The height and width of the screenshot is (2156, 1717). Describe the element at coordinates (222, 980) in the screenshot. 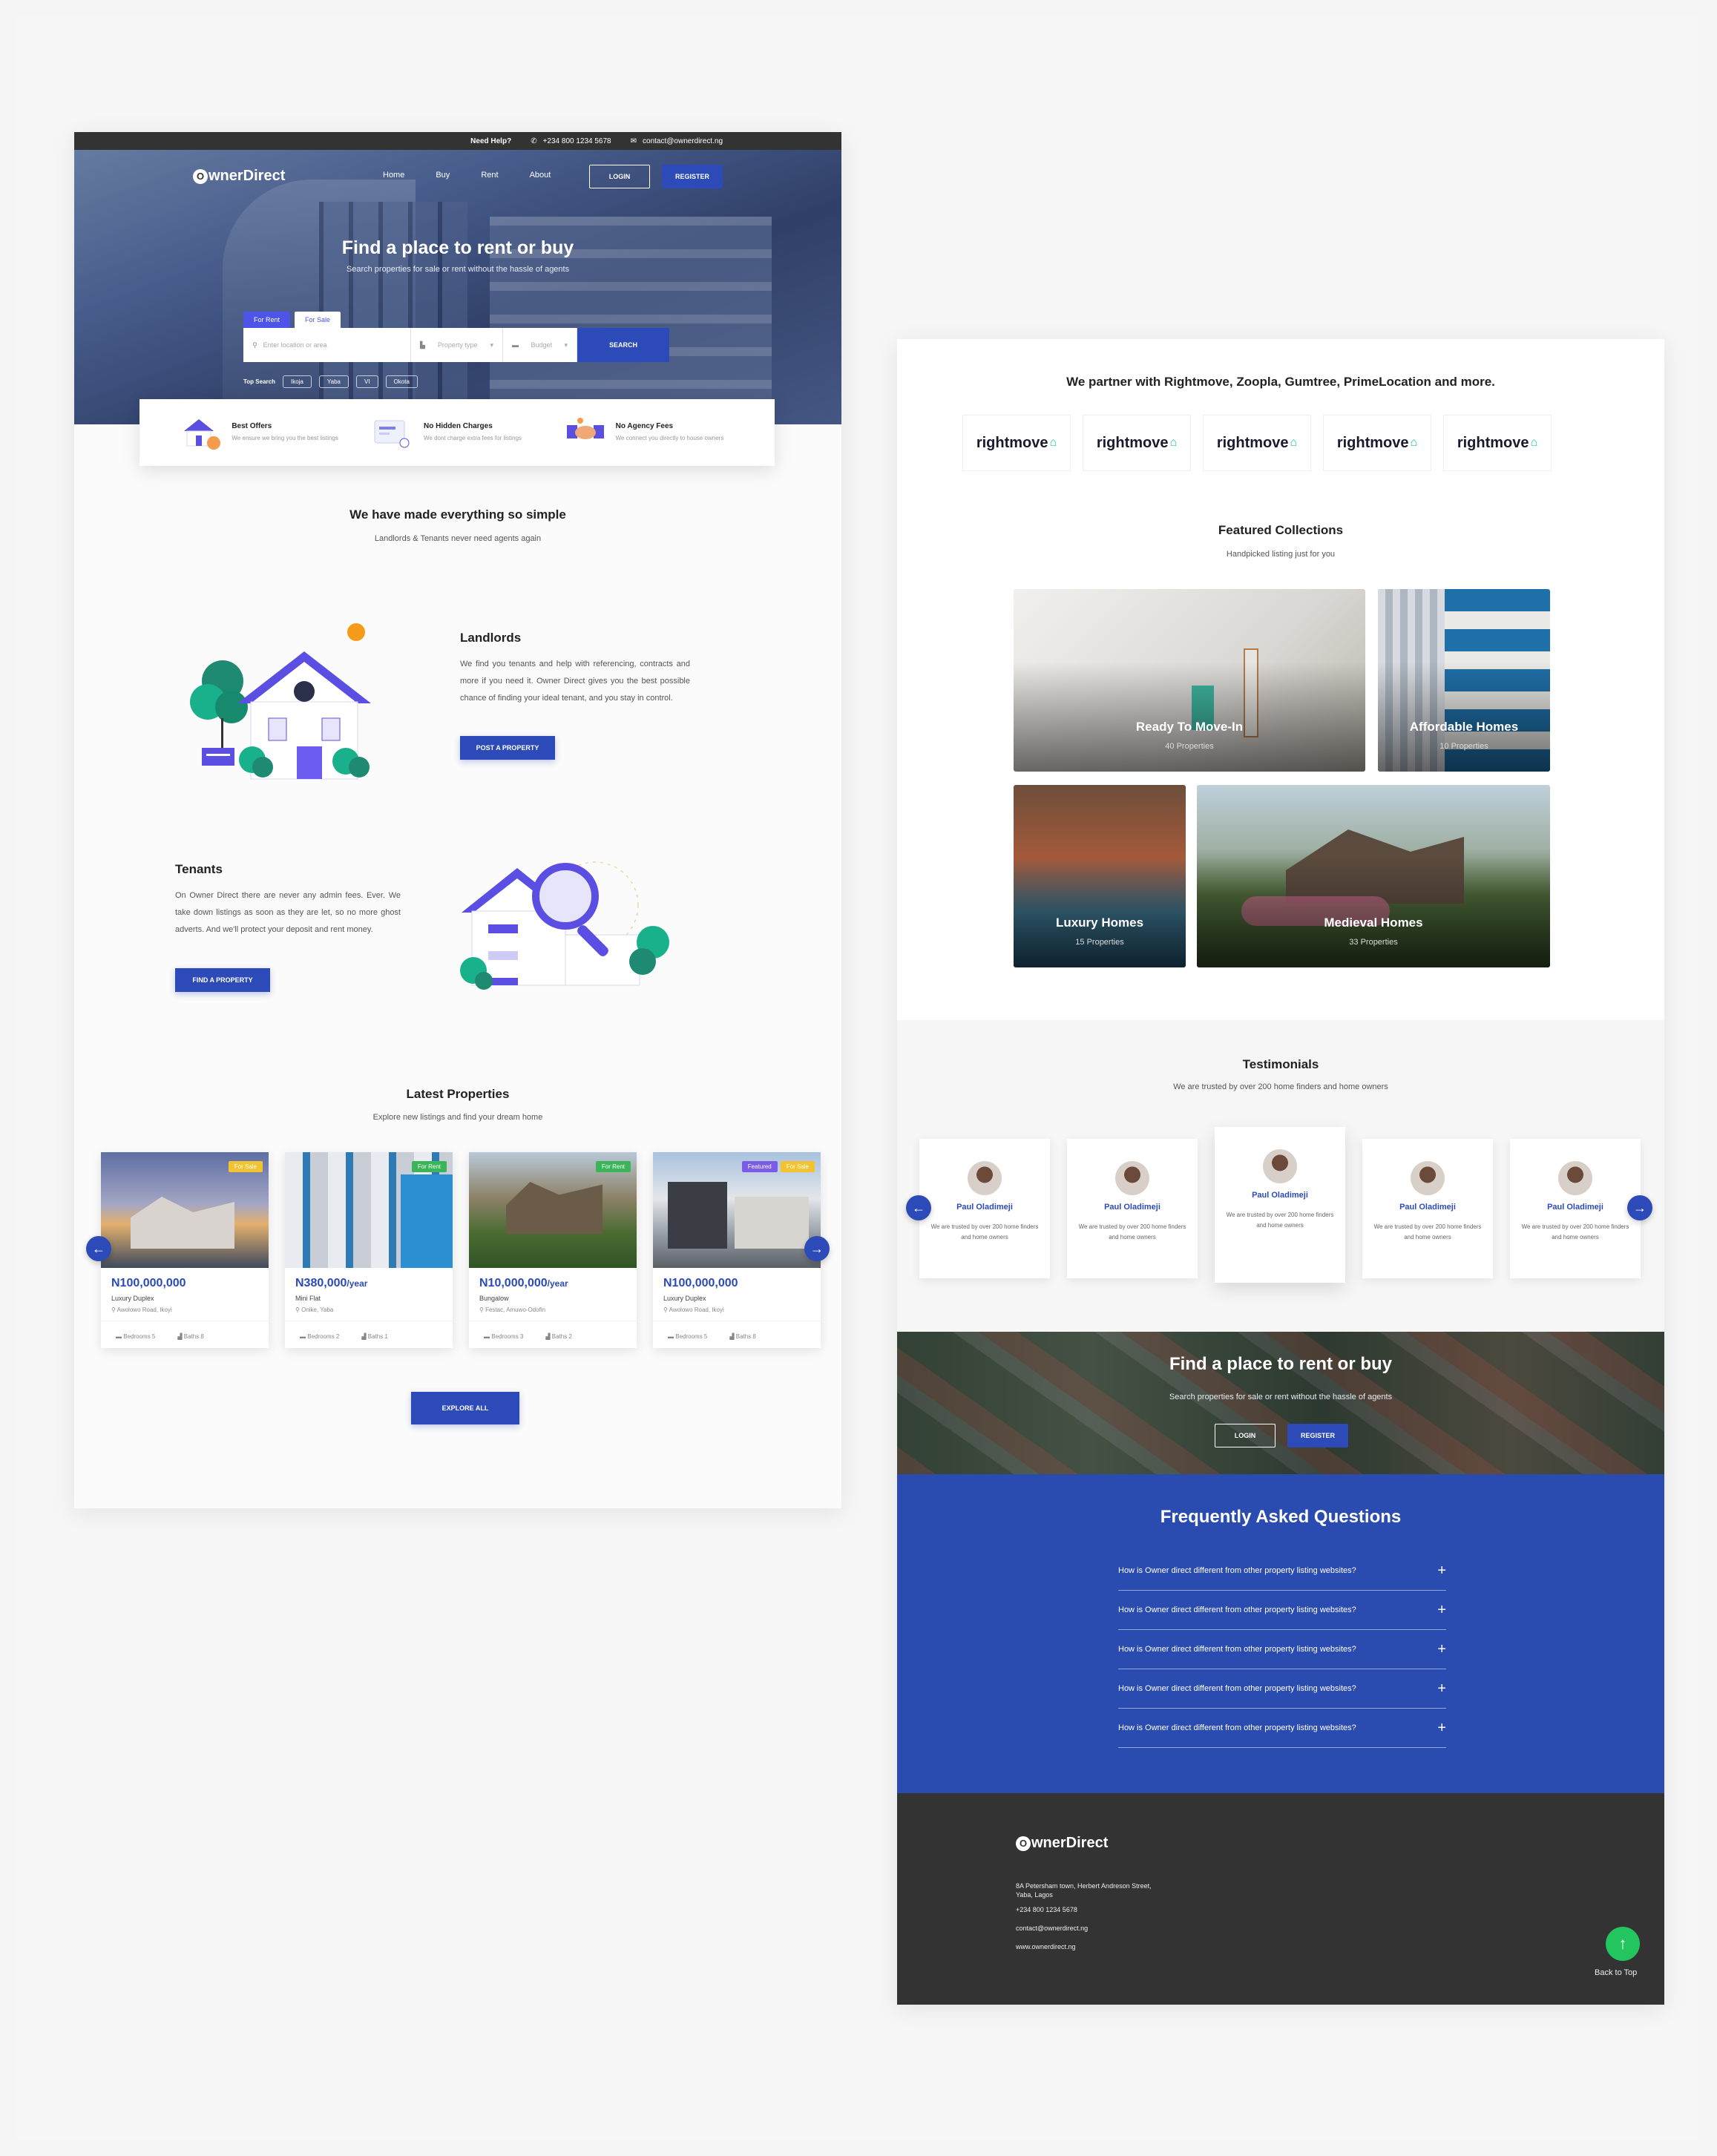

I see `find-property-button: FIND A PROPERTY` at that location.